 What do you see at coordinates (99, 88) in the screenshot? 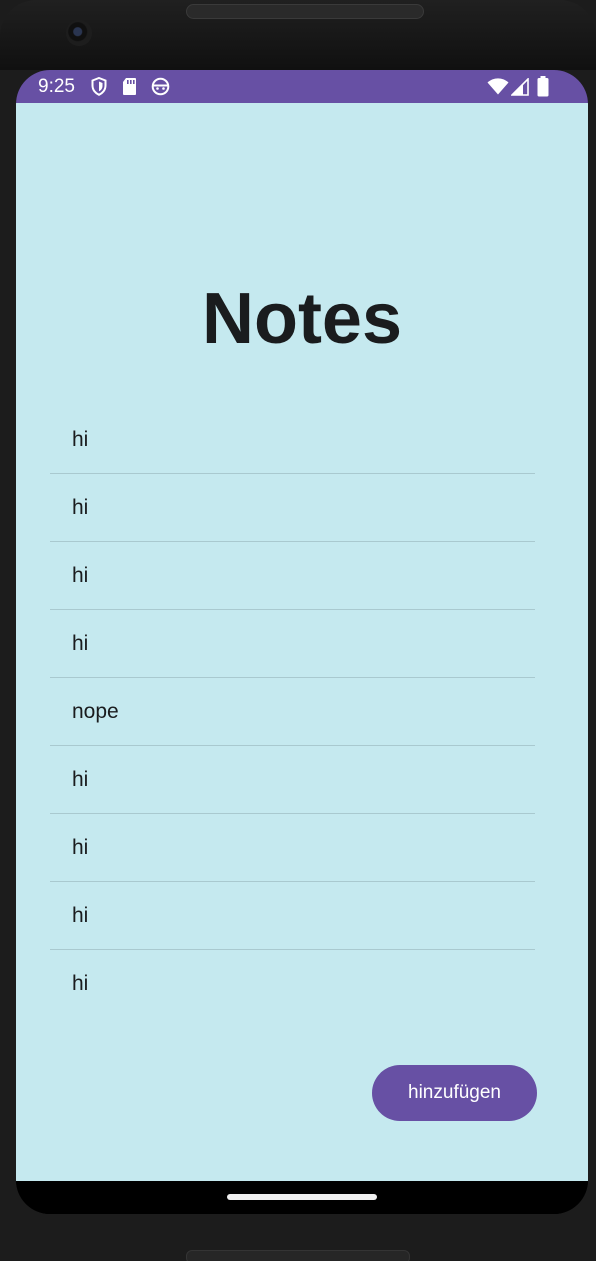
I see `shield-icon` at bounding box center [99, 88].